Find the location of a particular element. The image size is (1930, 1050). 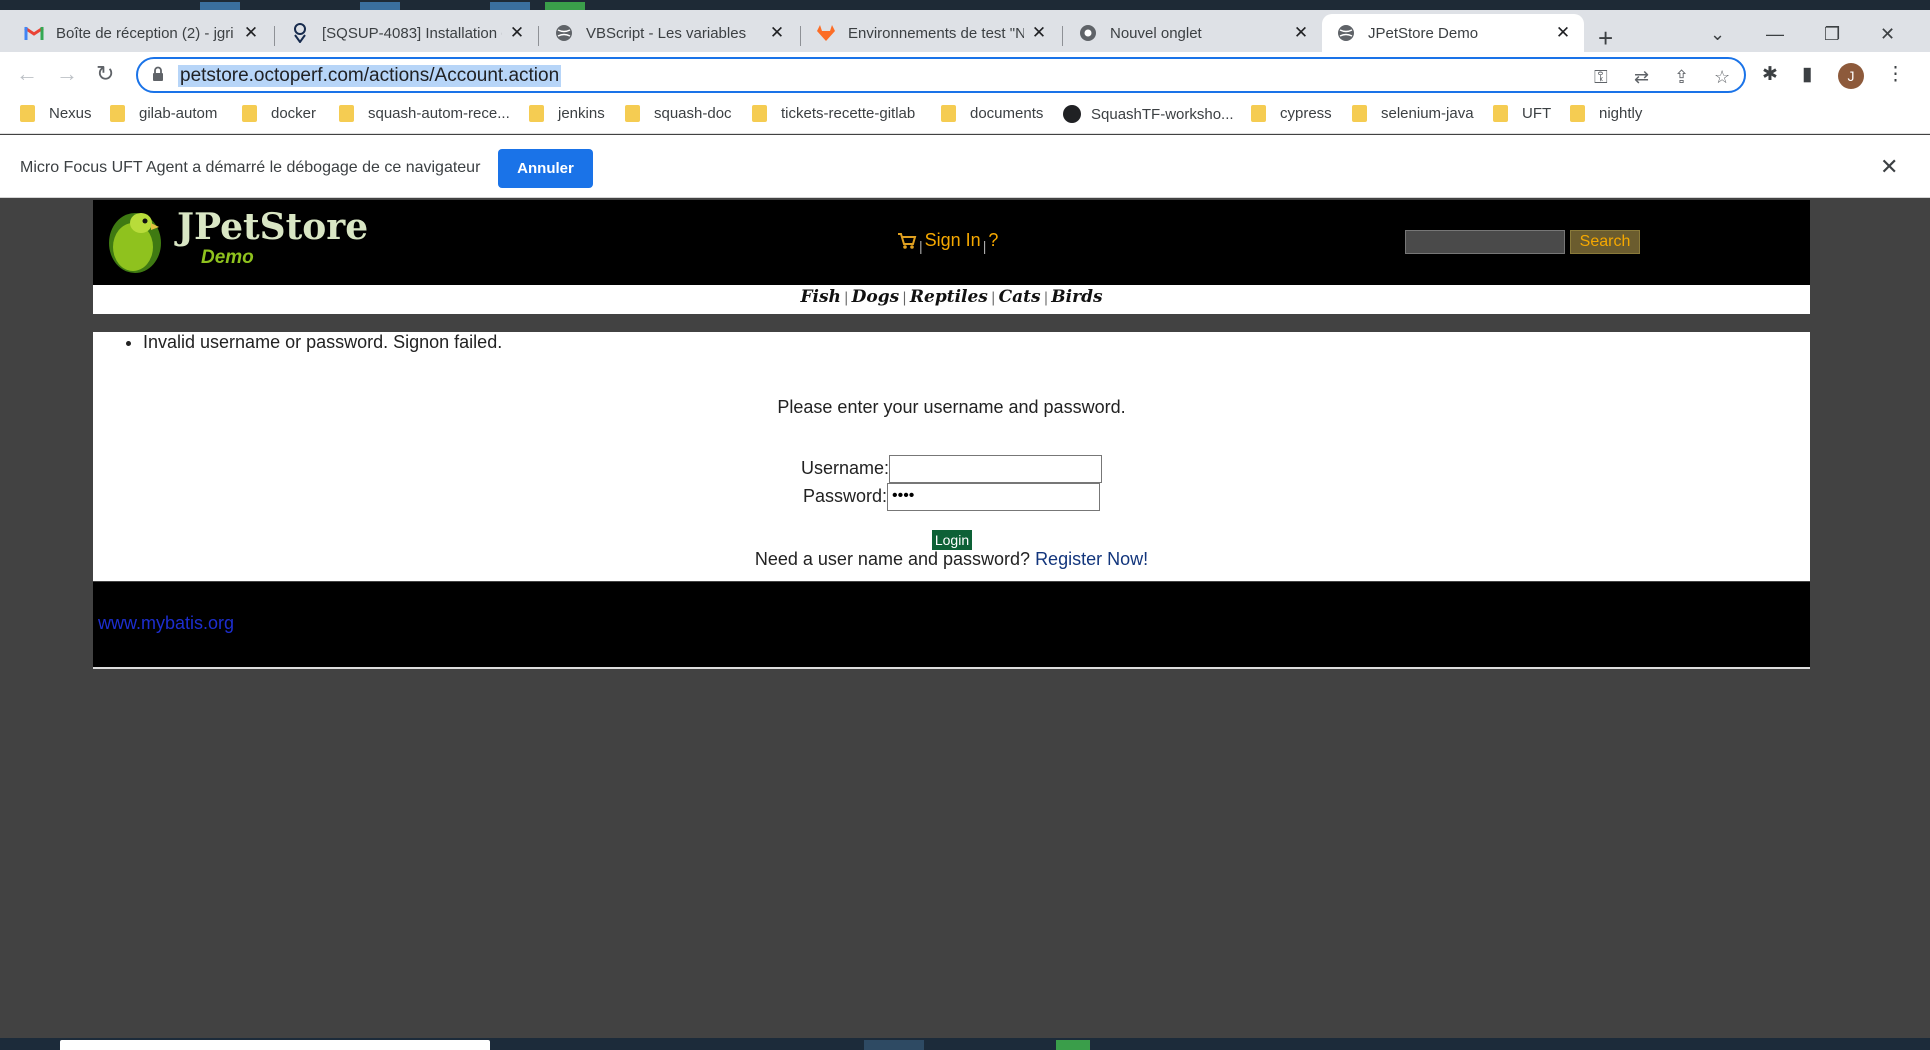

bookmark-item: UFT is located at coordinates (1522, 113).